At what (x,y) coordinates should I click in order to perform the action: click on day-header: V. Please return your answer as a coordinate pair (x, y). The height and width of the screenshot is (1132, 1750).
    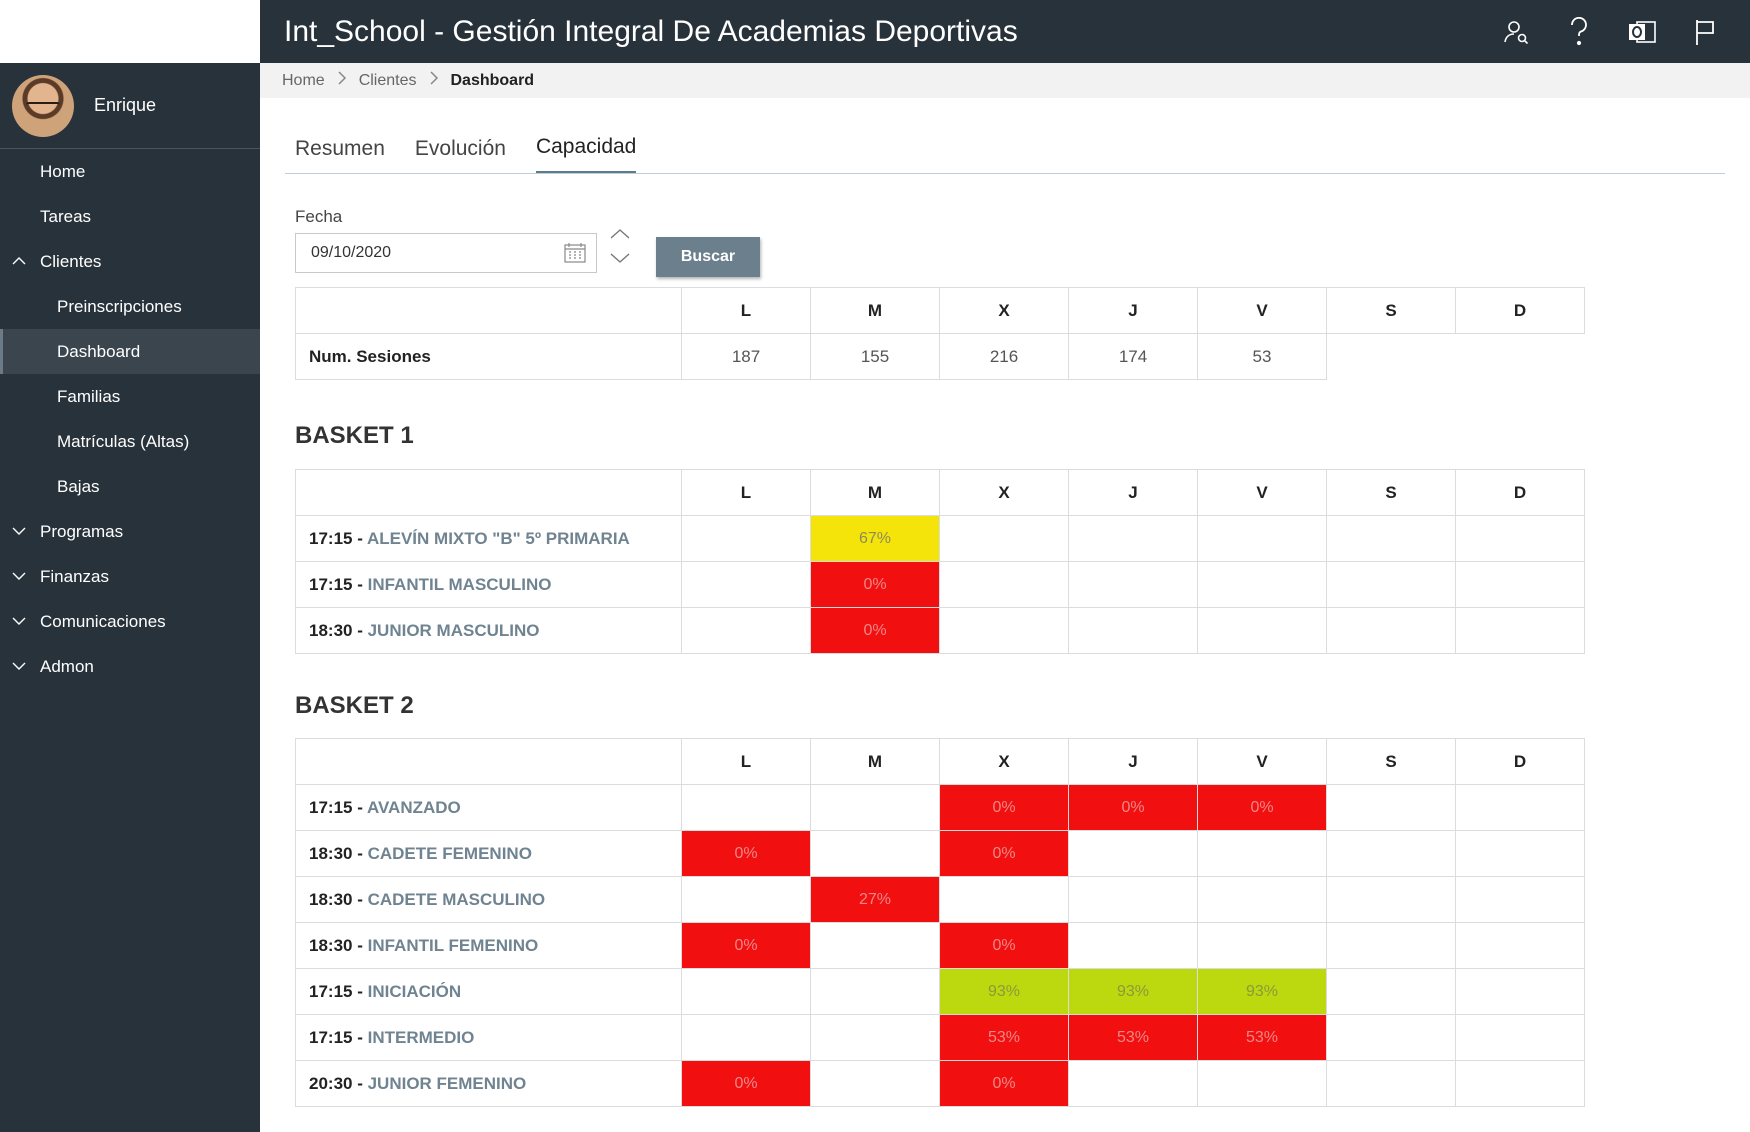
    Looking at the image, I should click on (1262, 310).